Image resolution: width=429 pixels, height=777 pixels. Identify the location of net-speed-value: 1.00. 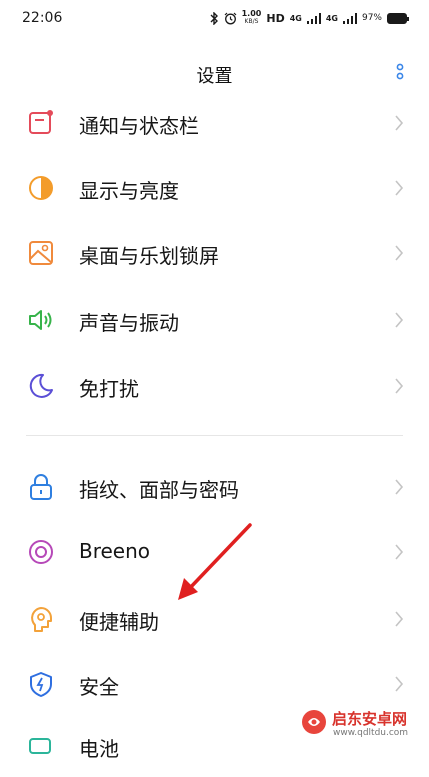
(251, 13).